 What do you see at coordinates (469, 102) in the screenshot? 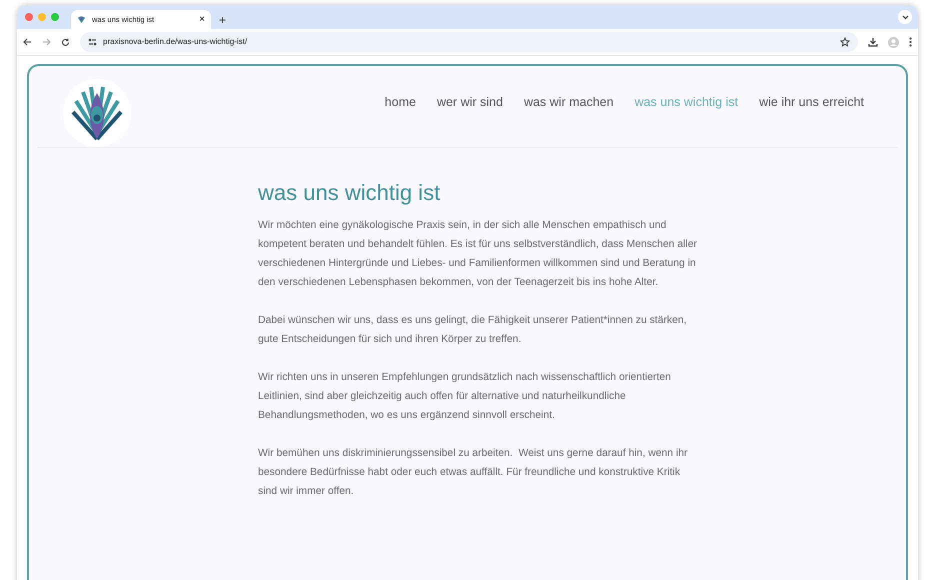
I see `nav-link: wer wir sind` at bounding box center [469, 102].